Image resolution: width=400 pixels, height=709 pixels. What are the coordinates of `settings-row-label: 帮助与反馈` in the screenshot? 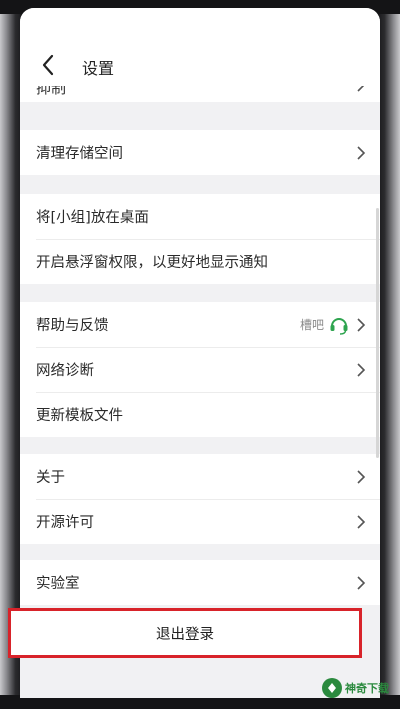 It's located at (72, 326).